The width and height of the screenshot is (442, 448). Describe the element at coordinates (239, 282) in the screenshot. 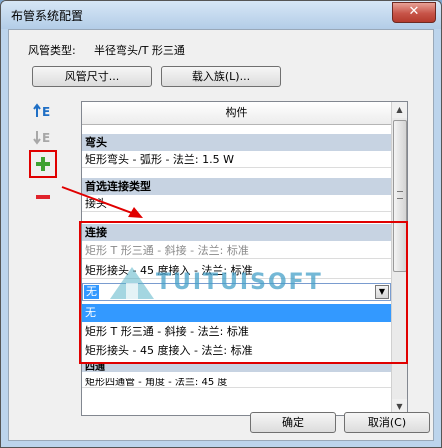

I see `watermark-text: TUITUISOFT` at that location.